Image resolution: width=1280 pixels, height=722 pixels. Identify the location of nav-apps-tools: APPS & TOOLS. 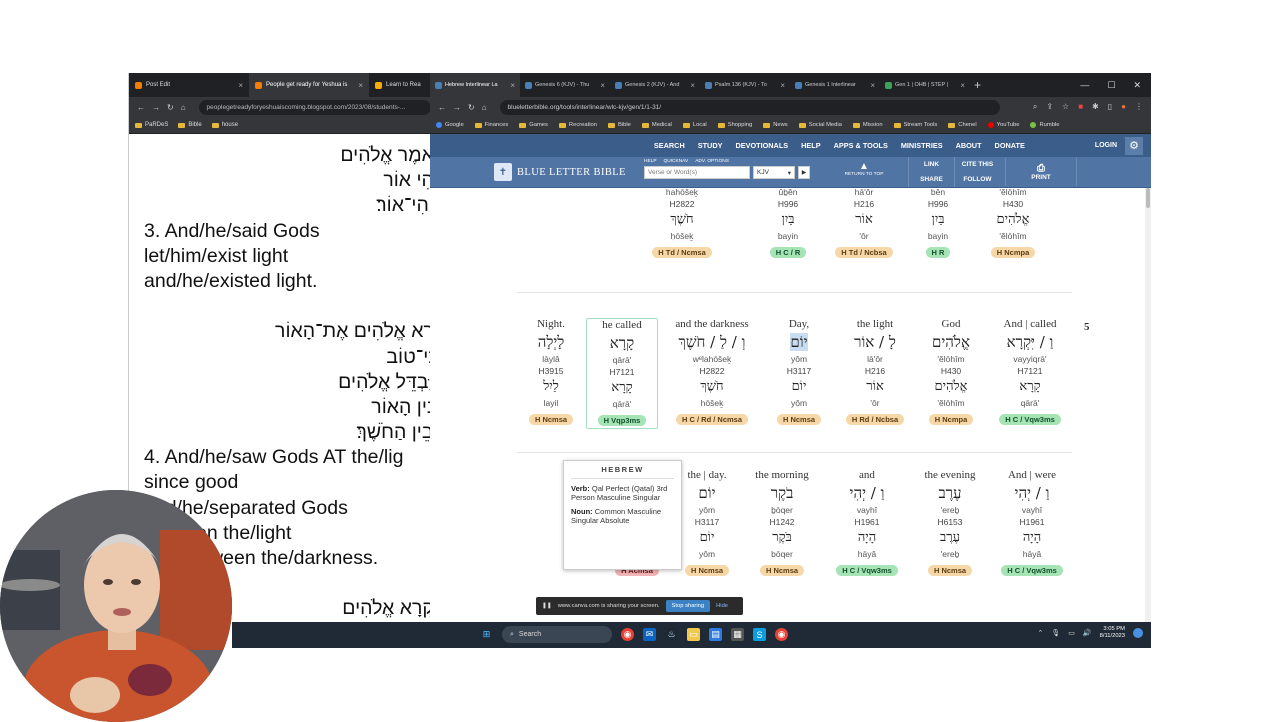
(861, 145).